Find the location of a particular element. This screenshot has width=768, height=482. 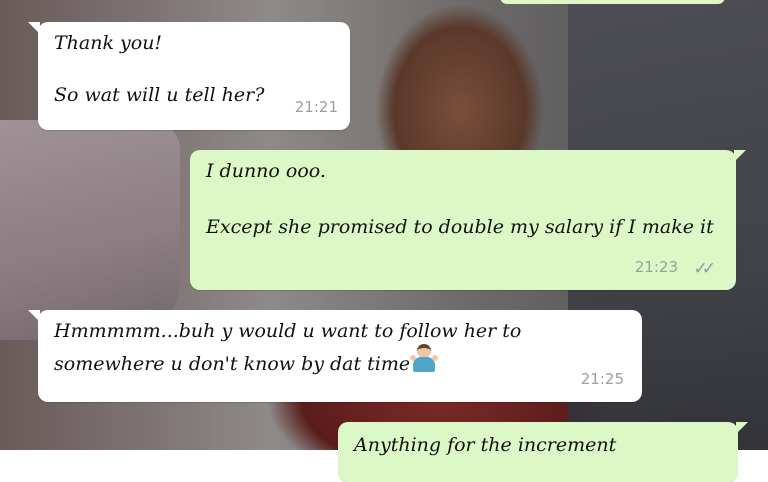

double-check-icon: ✓✓ is located at coordinates (704, 269).